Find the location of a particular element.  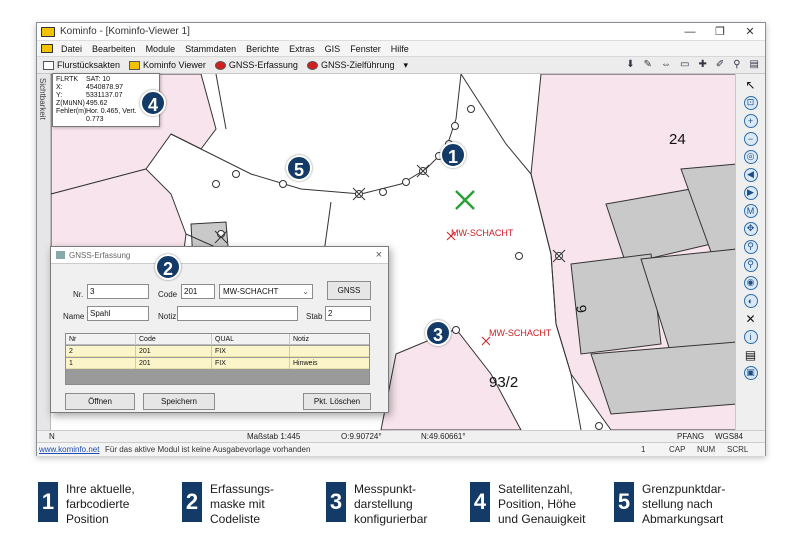

notiz-label: Notiz is located at coordinates (167, 316).